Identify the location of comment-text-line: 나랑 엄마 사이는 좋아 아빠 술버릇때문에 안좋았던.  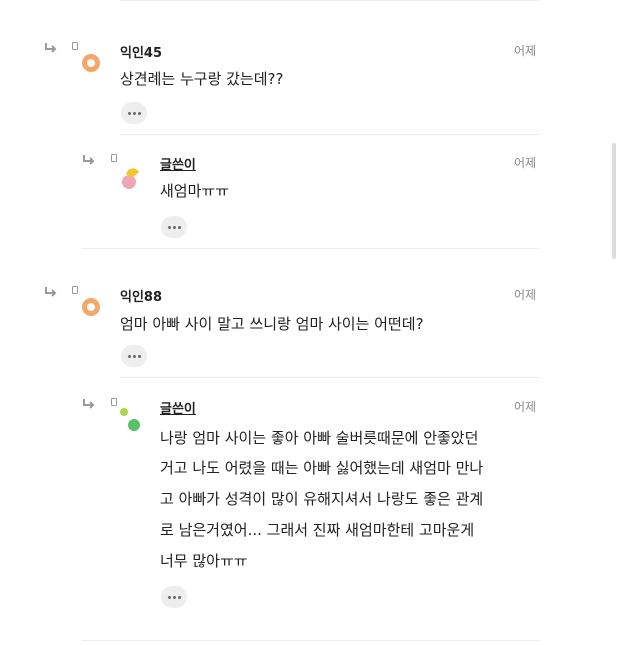
(319, 438).